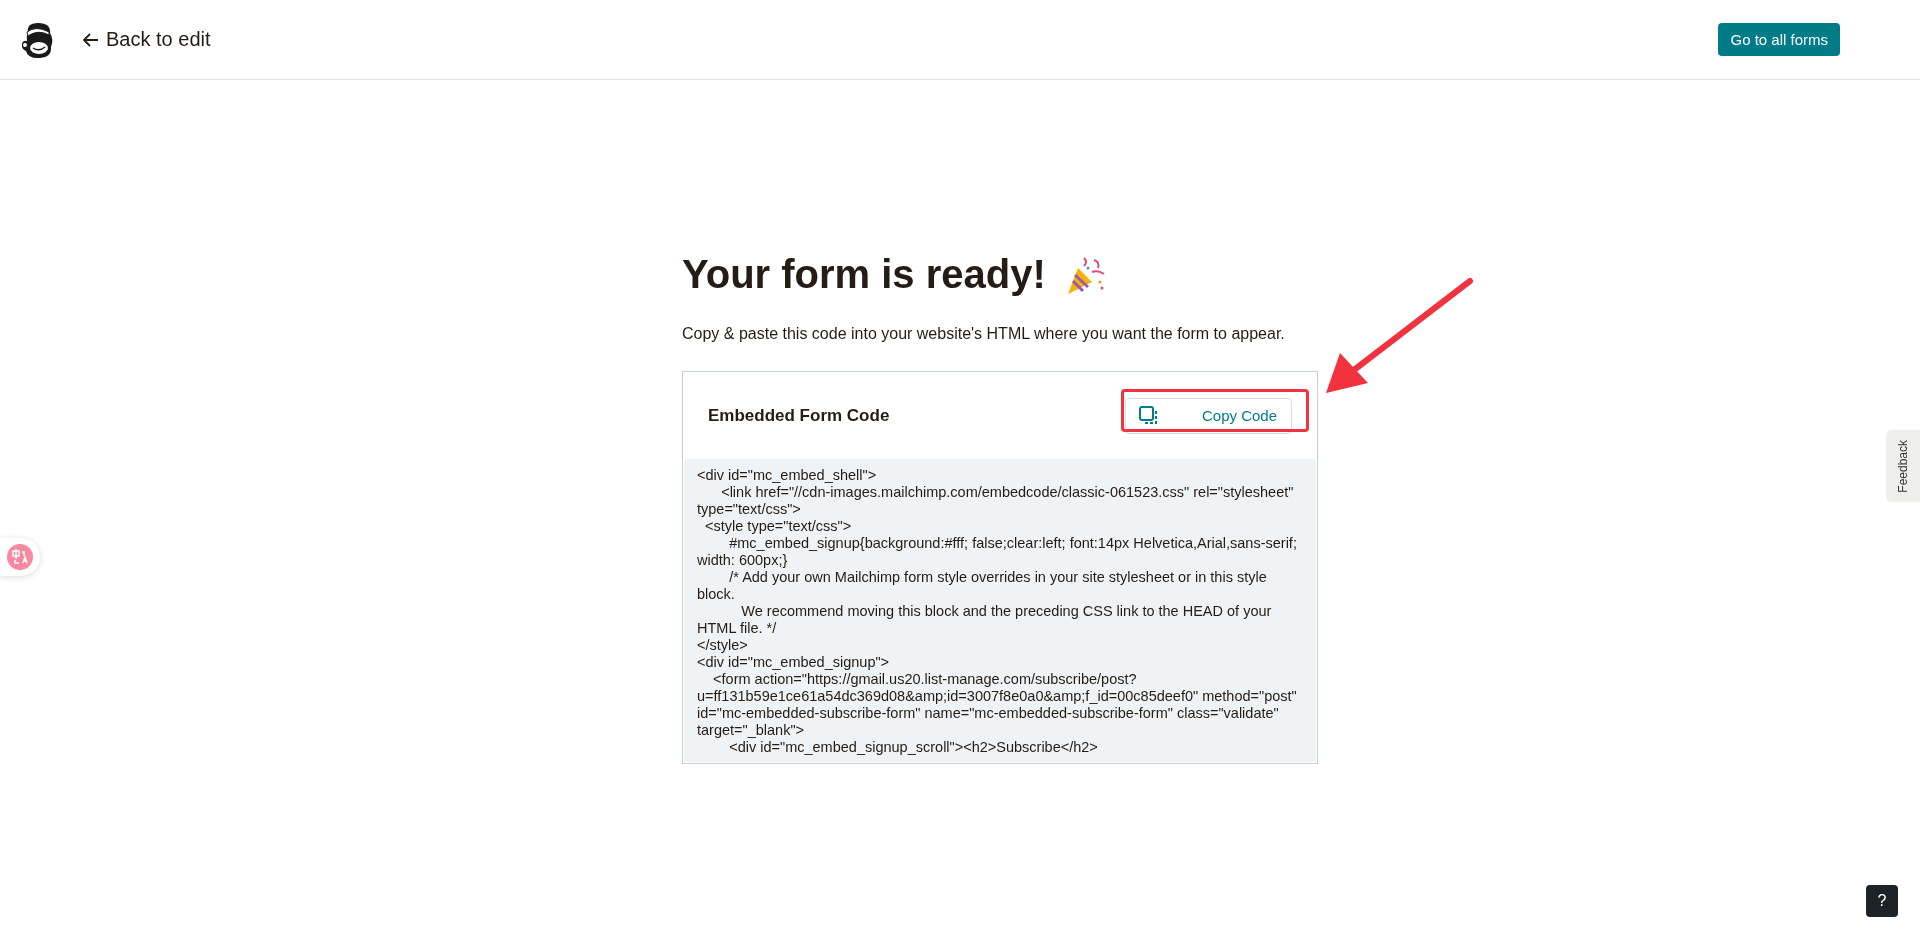 The height and width of the screenshot is (933, 1920). Describe the element at coordinates (925, 679) in the screenshot. I see `code-line: <form action="https://gmail.us20.list-manage.com/subscribe/post?` at that location.